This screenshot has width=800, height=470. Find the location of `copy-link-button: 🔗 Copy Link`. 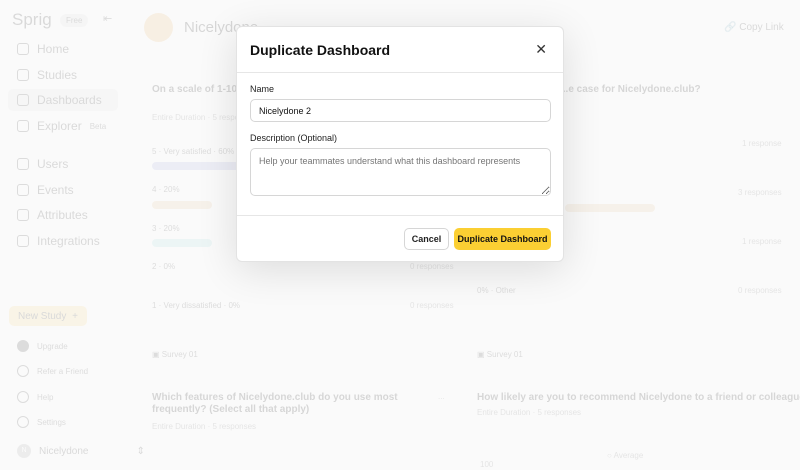

copy-link-button: 🔗 Copy Link is located at coordinates (754, 27).